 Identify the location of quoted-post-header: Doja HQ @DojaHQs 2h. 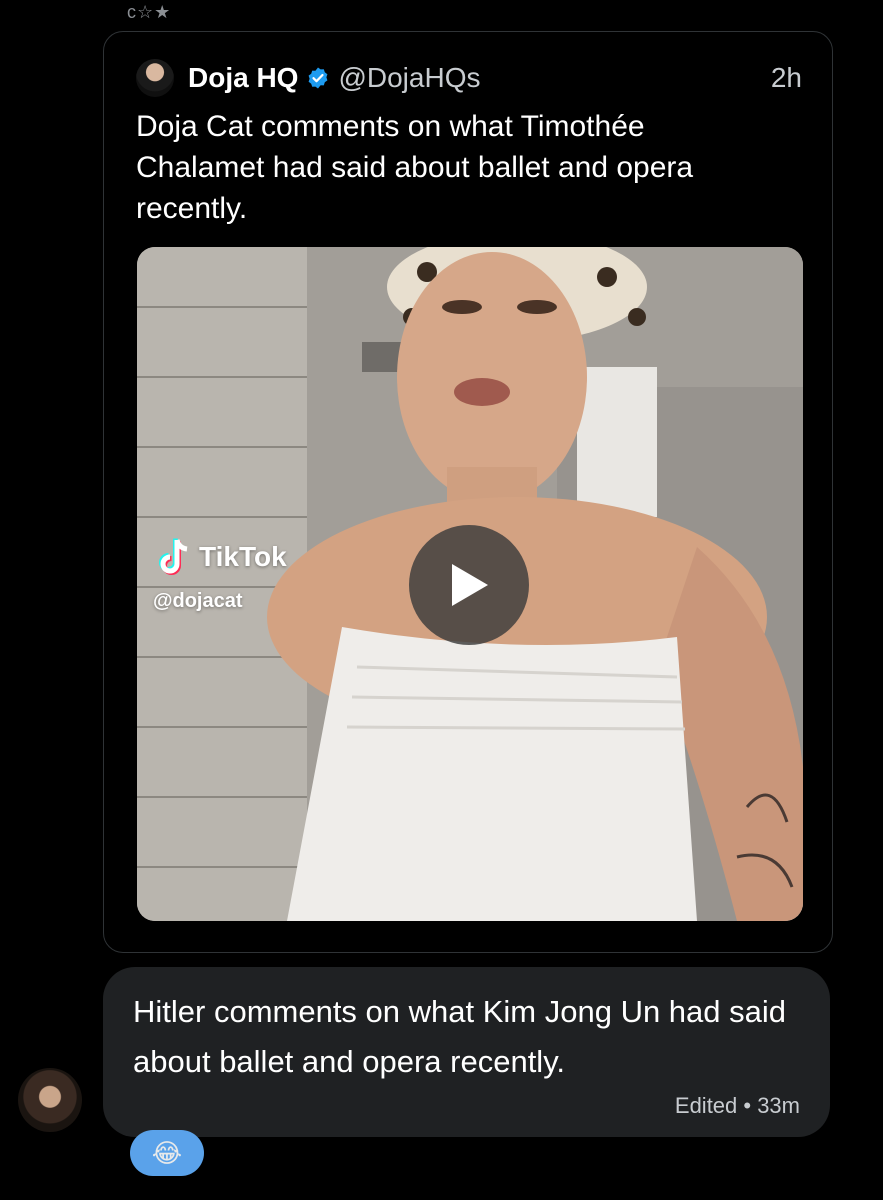
(469, 78).